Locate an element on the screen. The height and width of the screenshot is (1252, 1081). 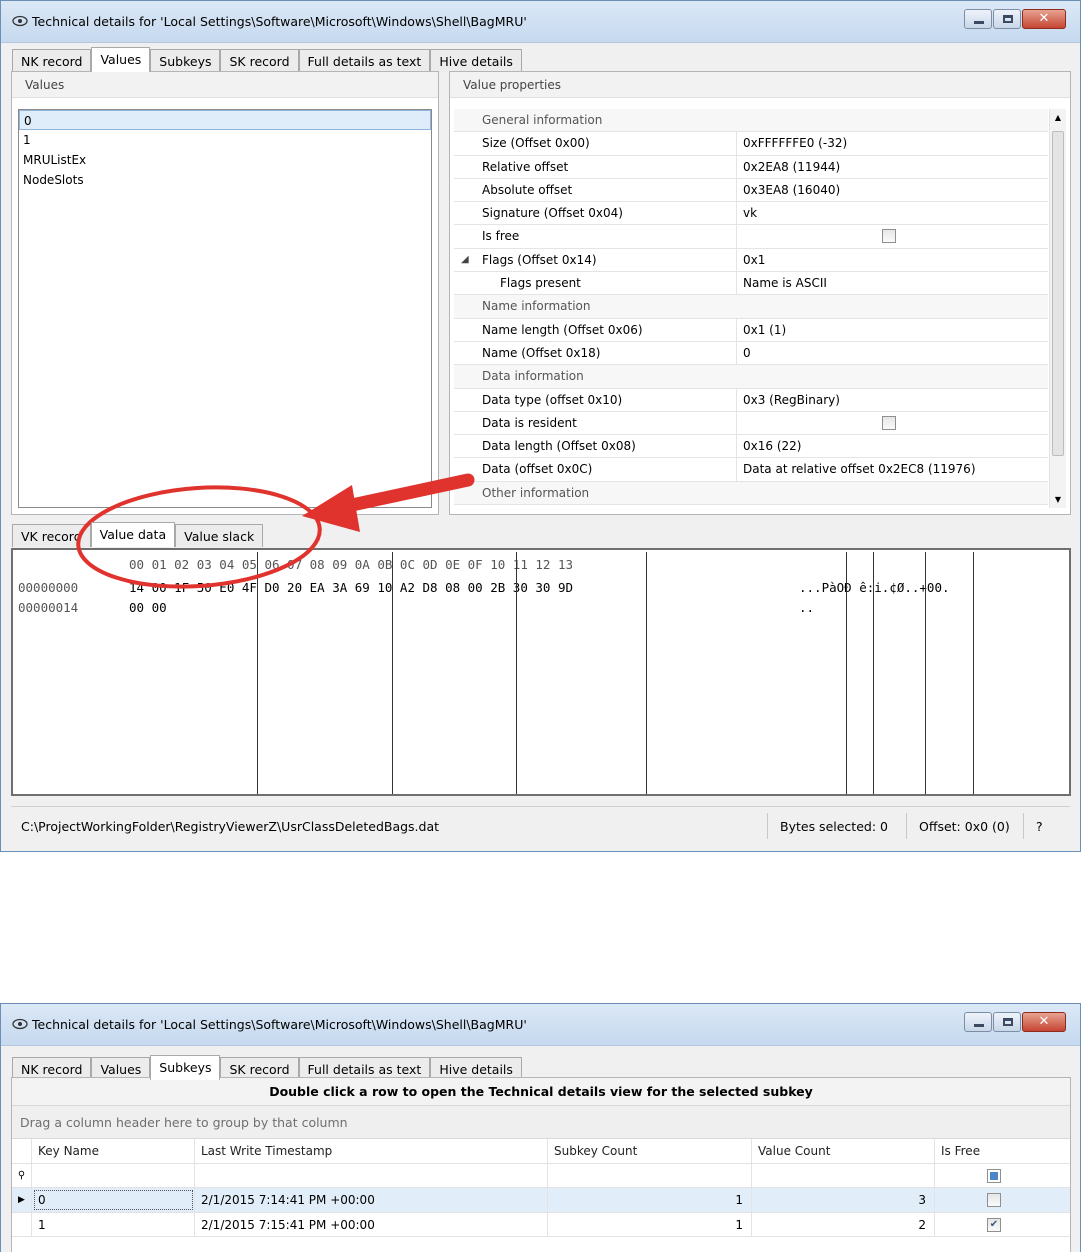
tab-values: Values is located at coordinates (121, 59).